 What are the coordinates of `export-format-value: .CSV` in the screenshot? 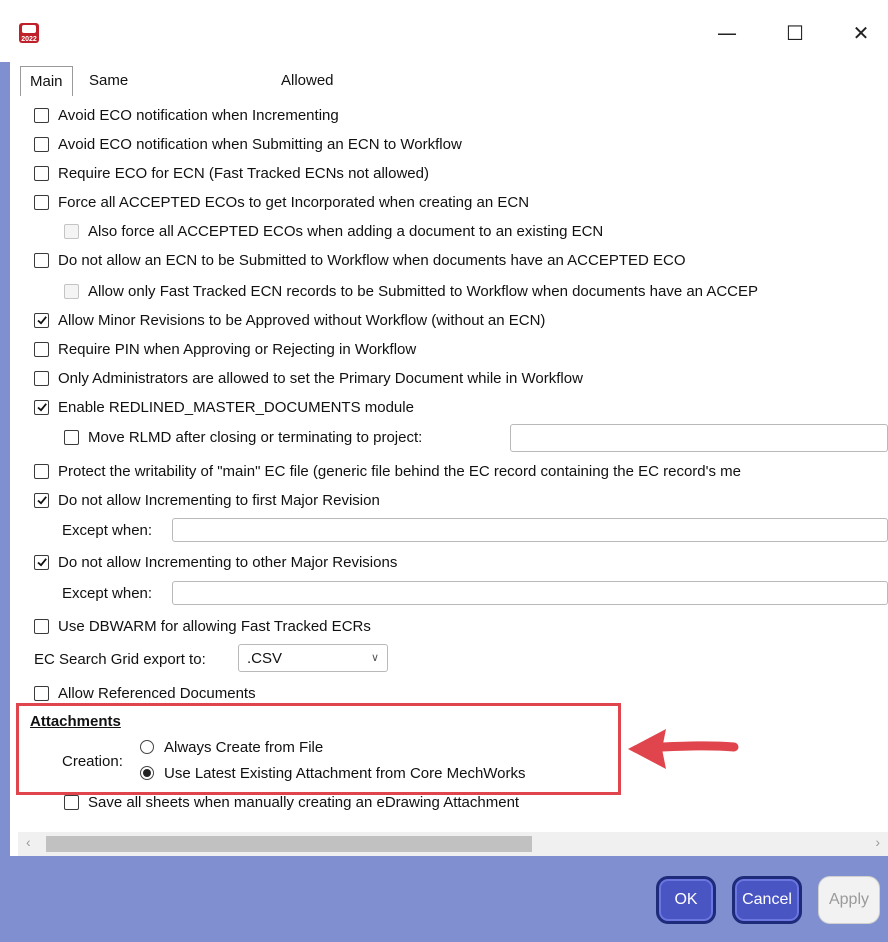 It's located at (265, 658).